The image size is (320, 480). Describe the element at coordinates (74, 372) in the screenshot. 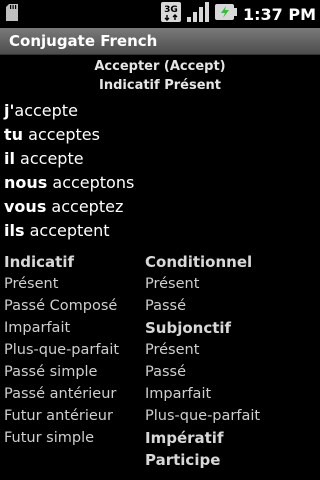

I see `tense-link-indicatif-passe-simple: Passé simple` at that location.